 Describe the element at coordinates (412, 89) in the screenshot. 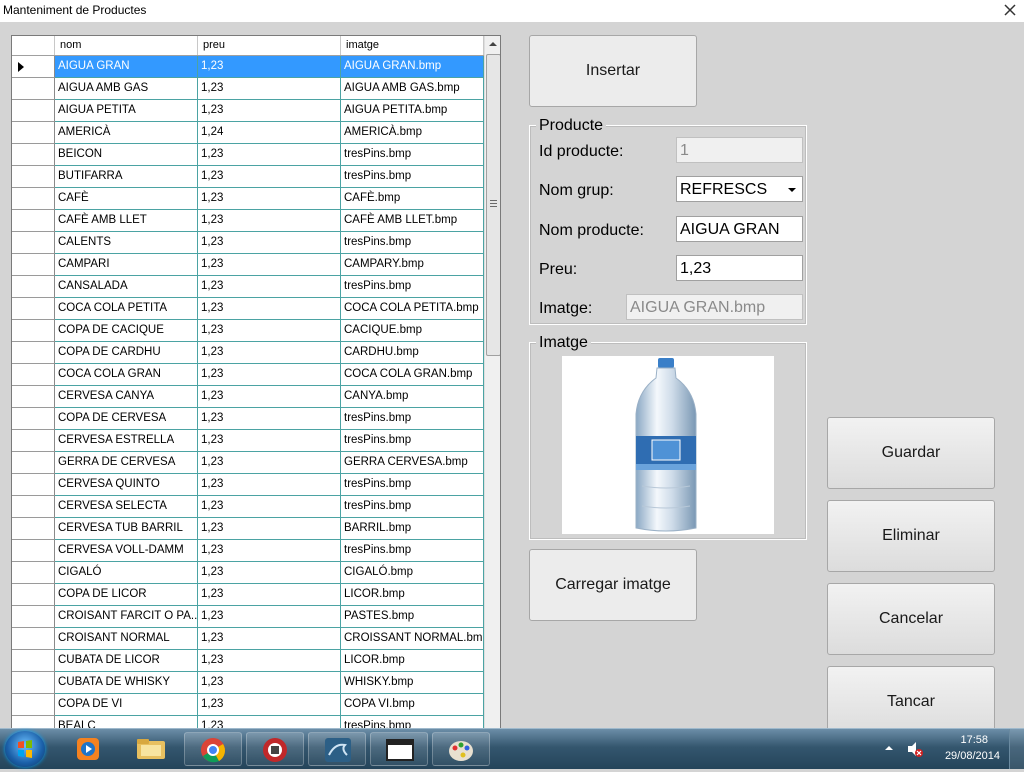

I see `cell-imatge: AIGUA AMB GAS.bmp` at that location.